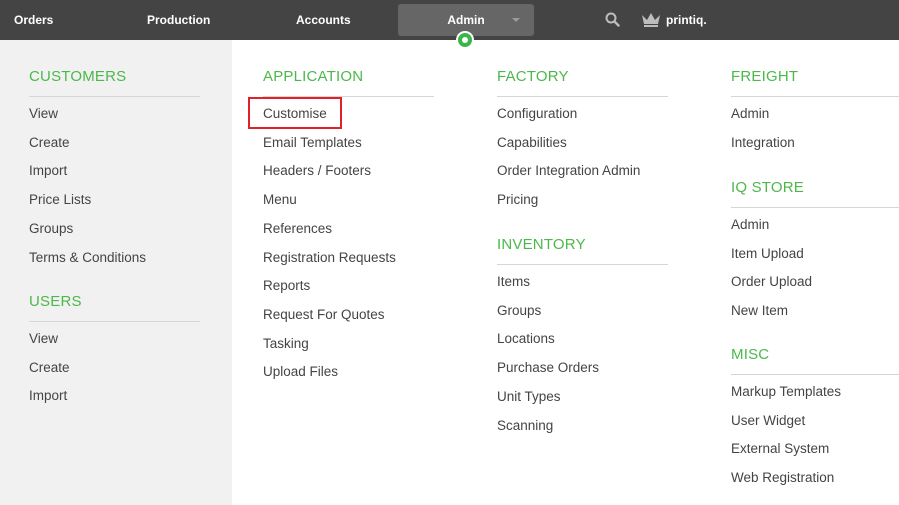  I want to click on menu-link-application-upload-files: Upload Files, so click(300, 372).